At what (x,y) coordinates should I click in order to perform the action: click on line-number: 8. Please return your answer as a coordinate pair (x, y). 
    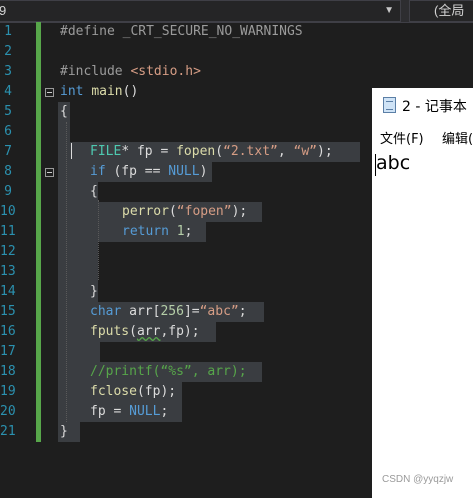
    Looking at the image, I should click on (8, 171).